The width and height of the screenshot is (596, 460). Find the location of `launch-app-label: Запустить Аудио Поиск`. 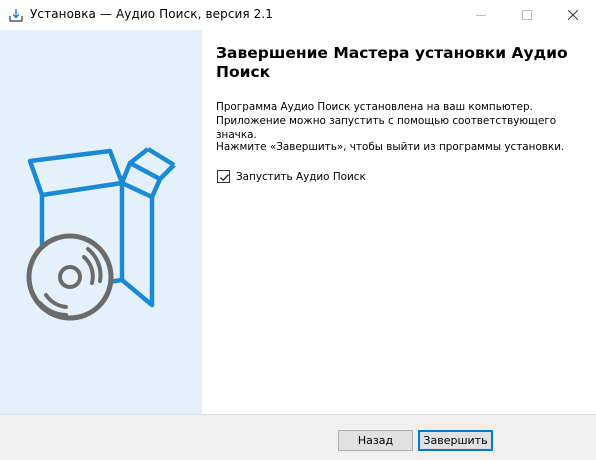

launch-app-label: Запустить Аудио Поиск is located at coordinates (301, 177).